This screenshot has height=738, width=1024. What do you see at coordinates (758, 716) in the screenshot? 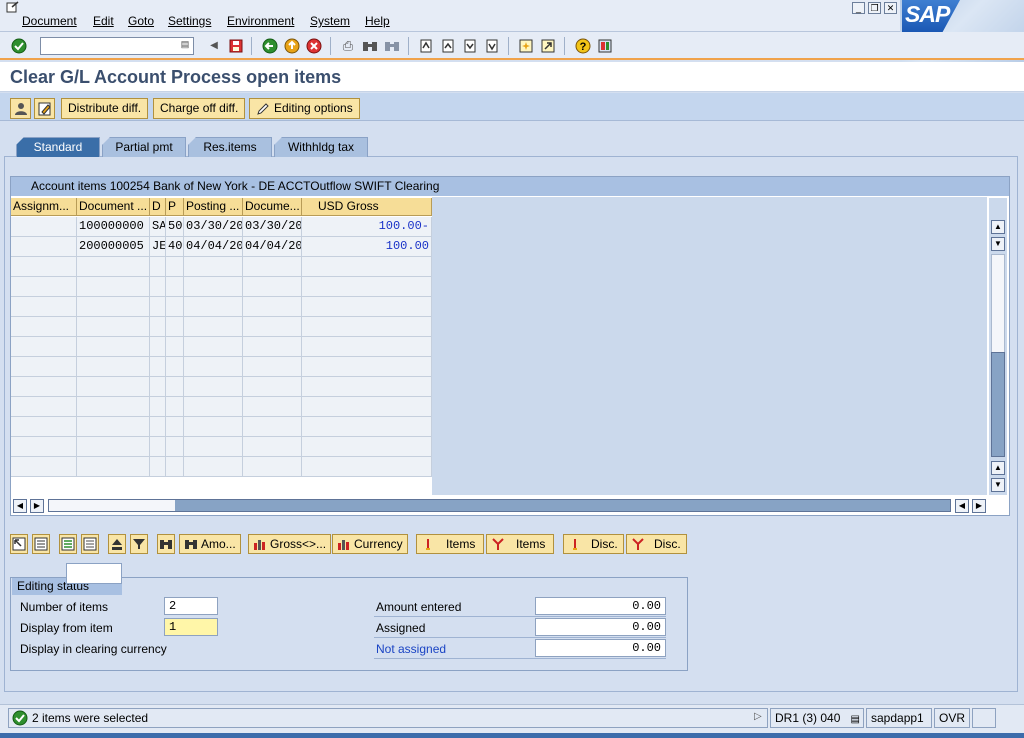
I see `status-expand-icon: ▷` at bounding box center [758, 716].